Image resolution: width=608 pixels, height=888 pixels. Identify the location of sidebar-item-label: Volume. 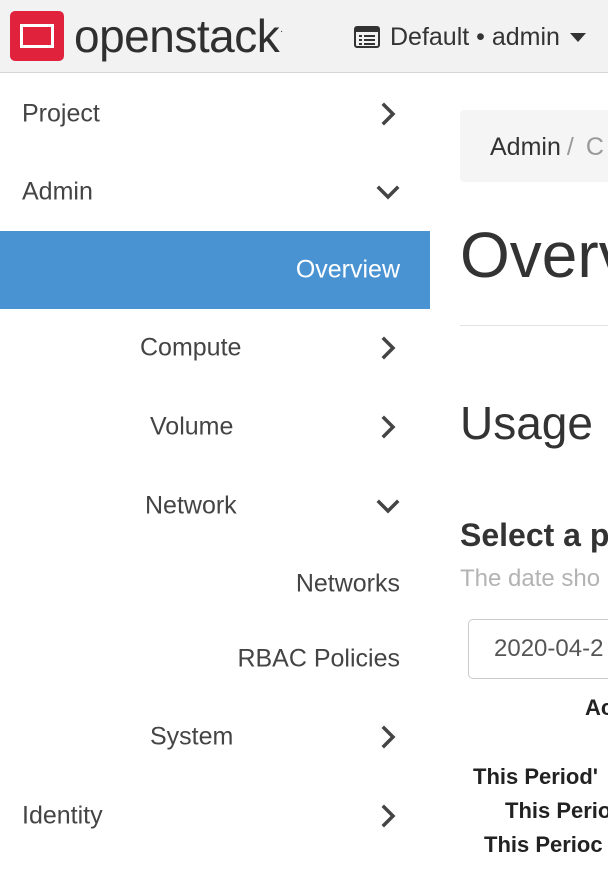
(192, 426).